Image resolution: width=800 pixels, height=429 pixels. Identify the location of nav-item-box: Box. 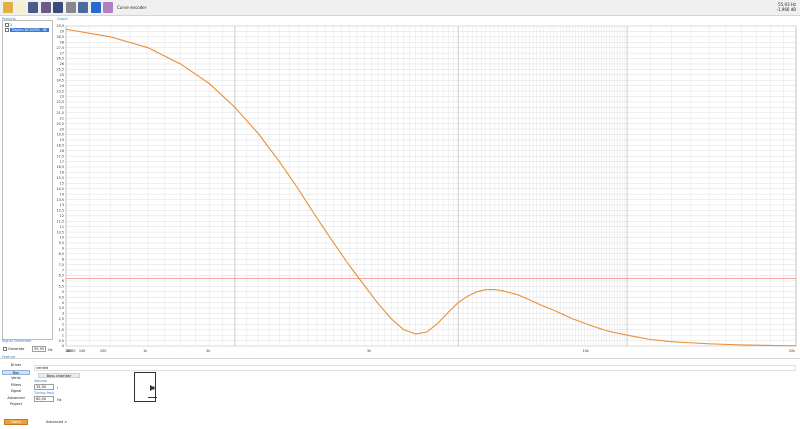
(16, 372).